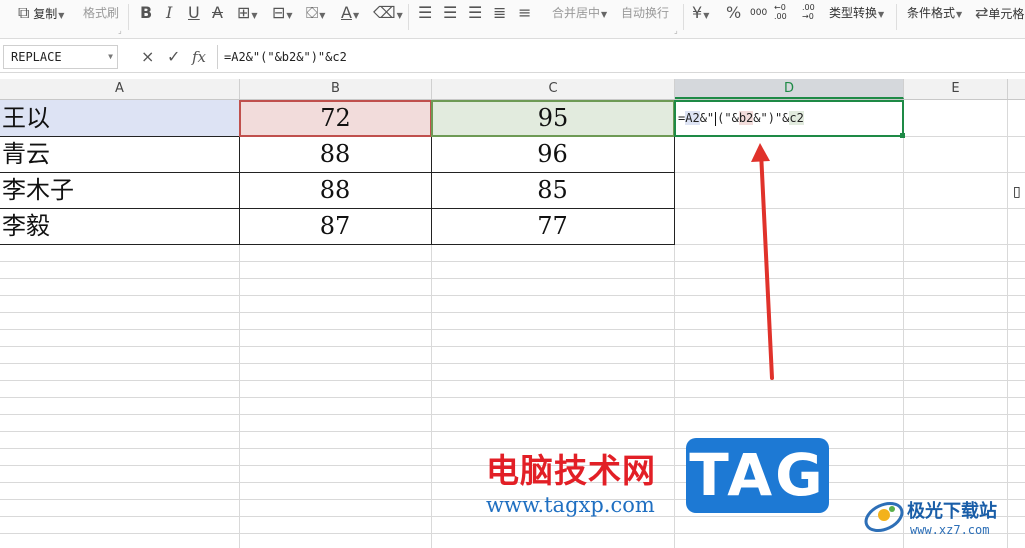 The image size is (1025, 548). Describe the element at coordinates (884, 517) in the screenshot. I see `site-logo-icon` at that location.